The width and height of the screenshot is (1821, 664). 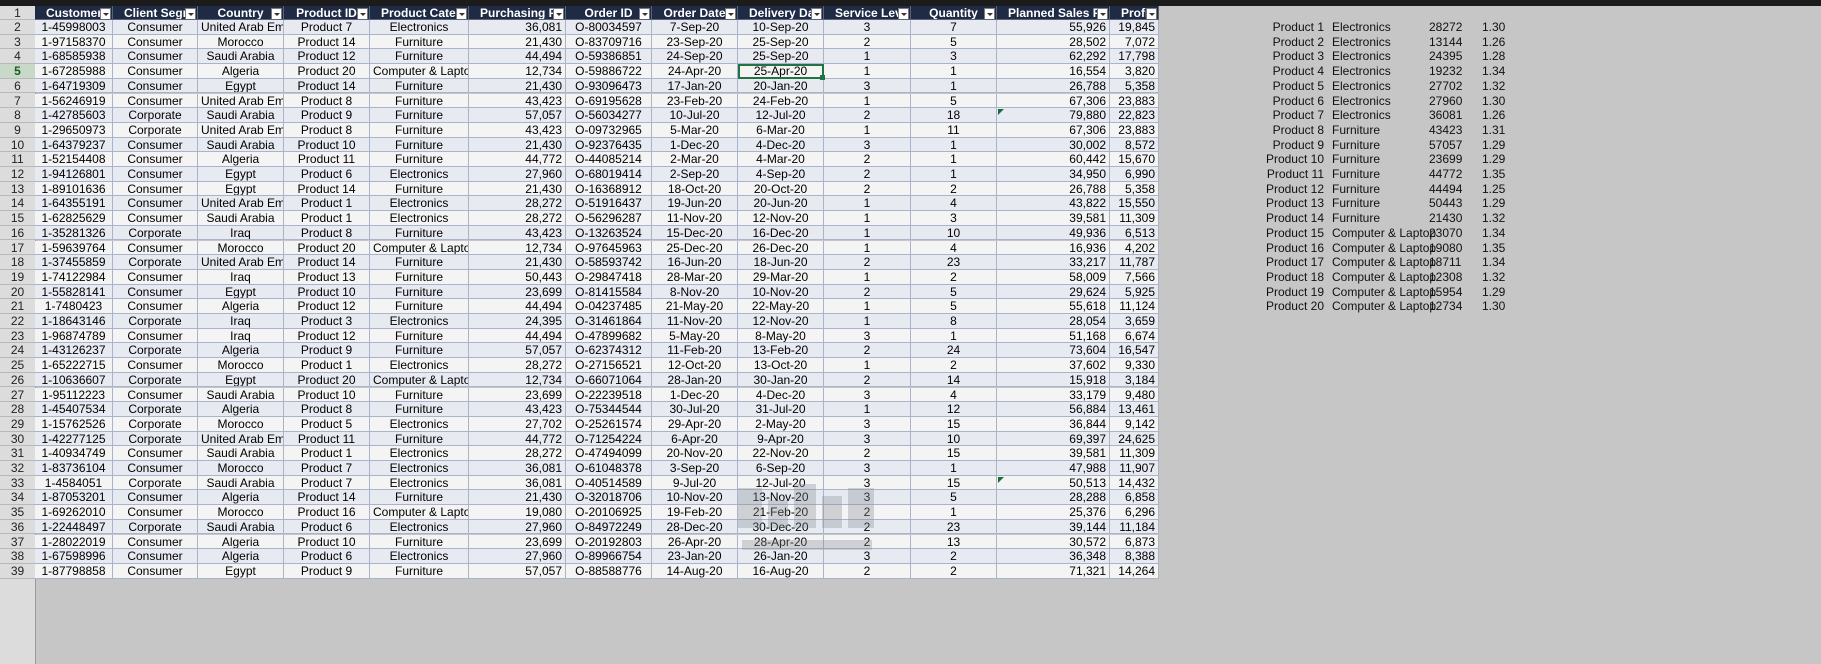 I want to click on cell-order-date: 1-Dec-20, so click(x=695, y=395).